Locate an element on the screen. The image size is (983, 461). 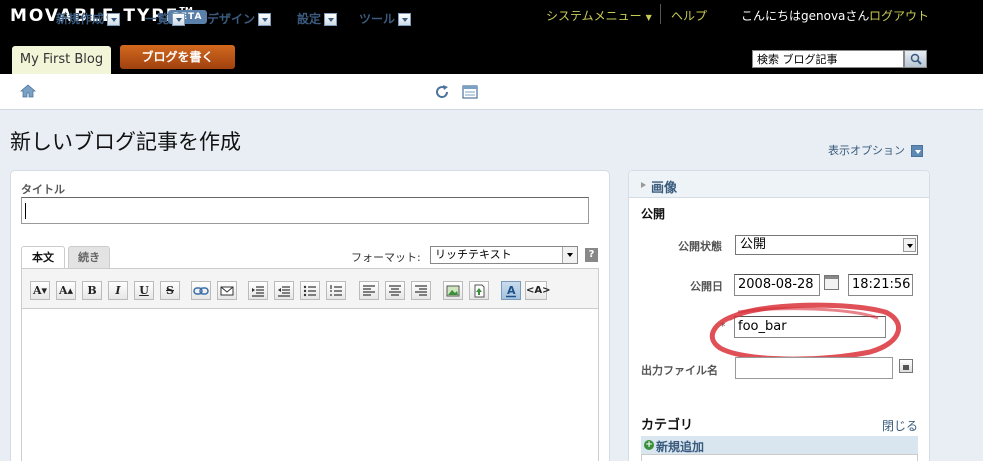
main-nav is located at coordinates (491, 92).